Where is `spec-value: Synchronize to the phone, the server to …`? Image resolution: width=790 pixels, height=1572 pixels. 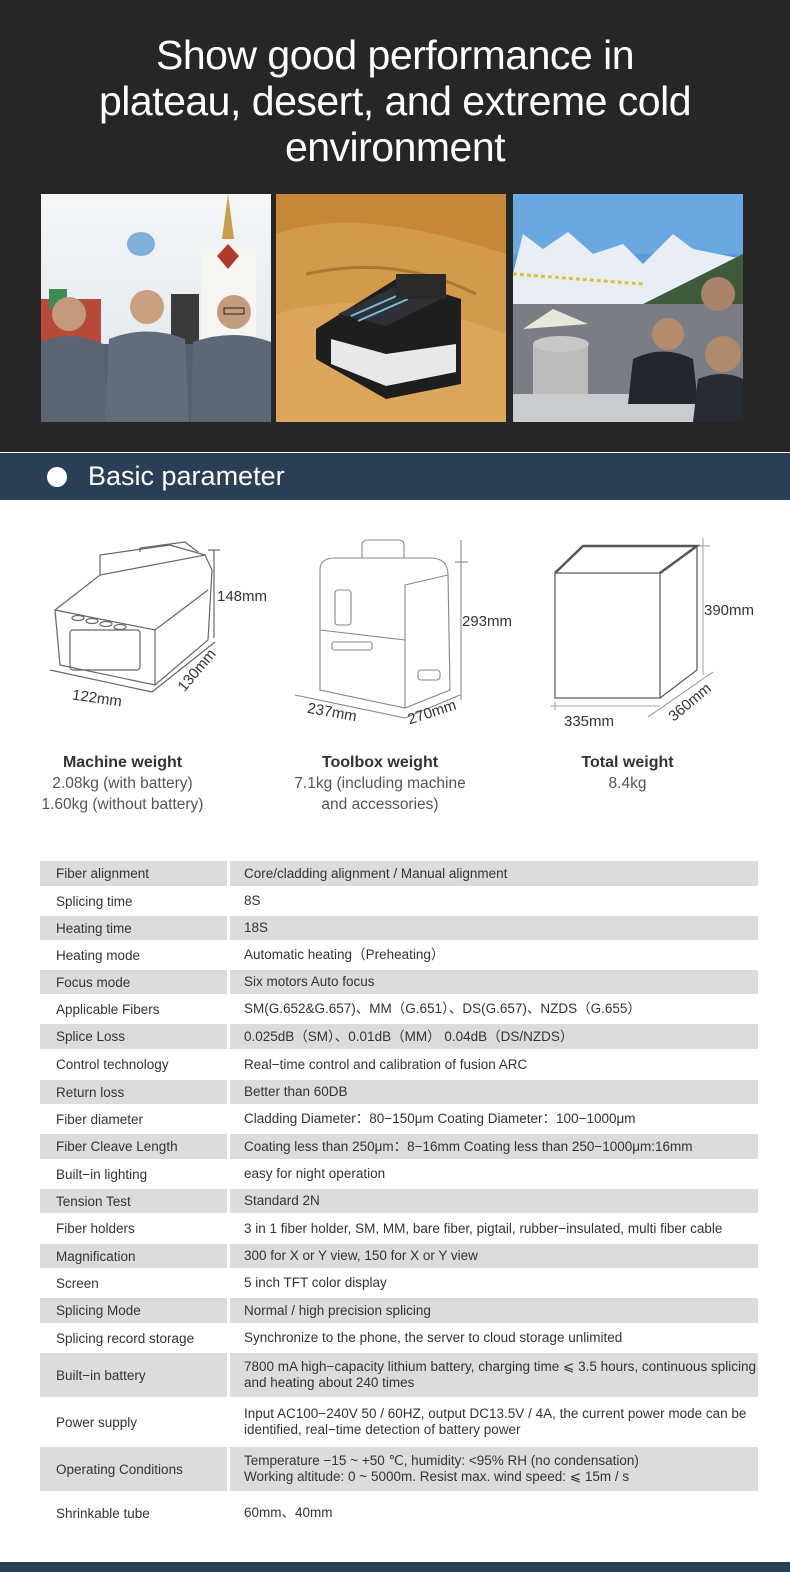 spec-value: Synchronize to the phone, the server to … is located at coordinates (494, 1338).